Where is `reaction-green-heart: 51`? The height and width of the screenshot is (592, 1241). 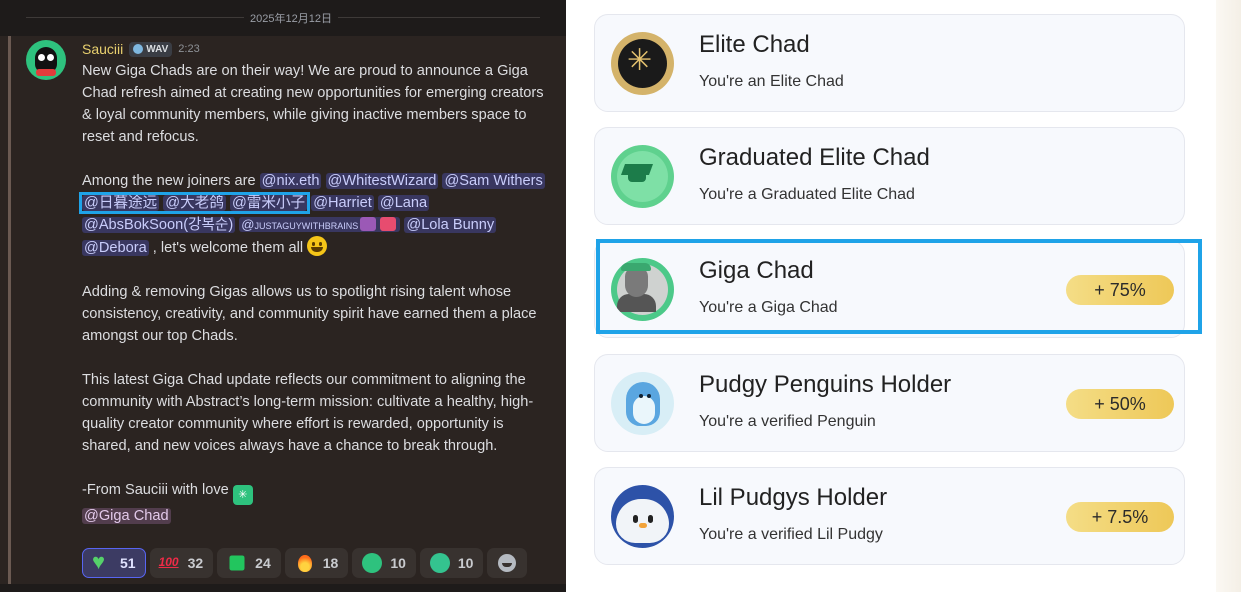 reaction-green-heart: 51 is located at coordinates (114, 563).